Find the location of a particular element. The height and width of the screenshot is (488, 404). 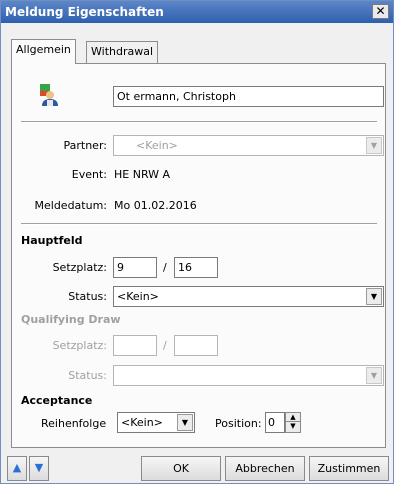

meldedatum-label: Meldedatum: is located at coordinates (71, 205).